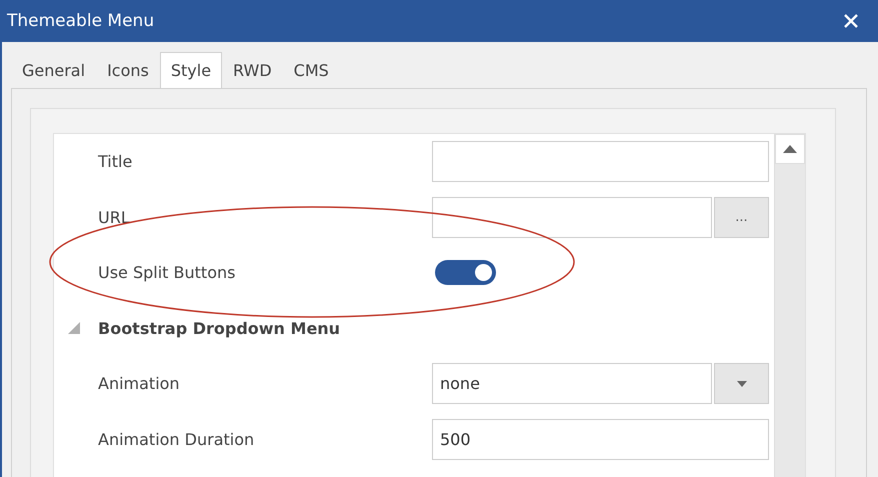  What do you see at coordinates (80, 21) in the screenshot?
I see `window-title: Themeable Menu` at bounding box center [80, 21].